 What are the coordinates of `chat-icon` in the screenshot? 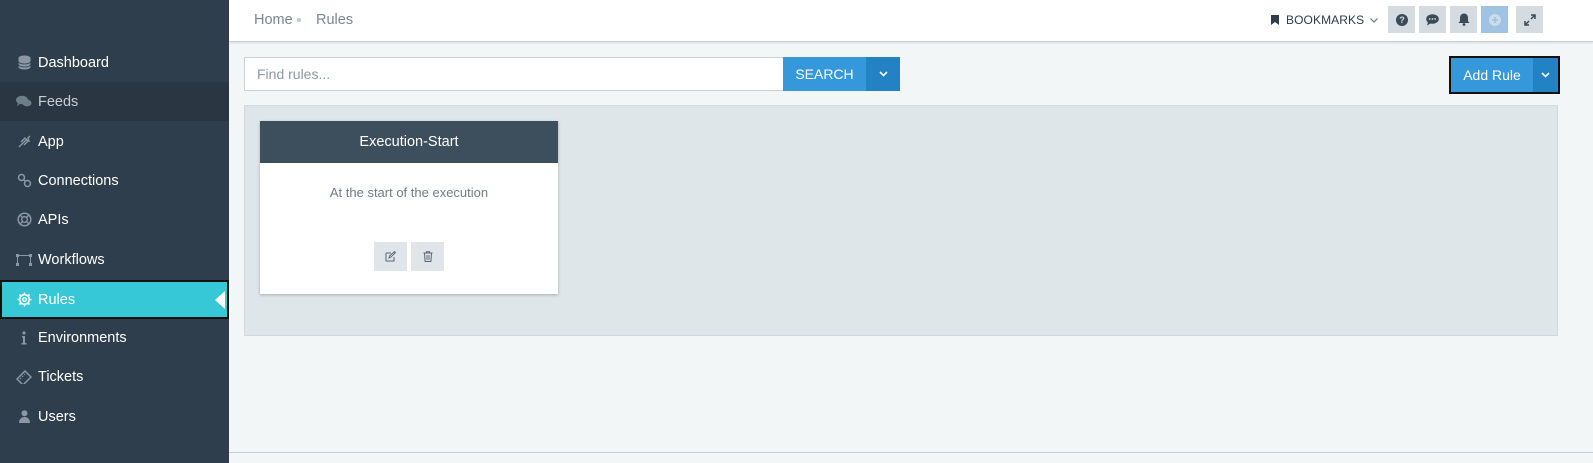 It's located at (1432, 19).